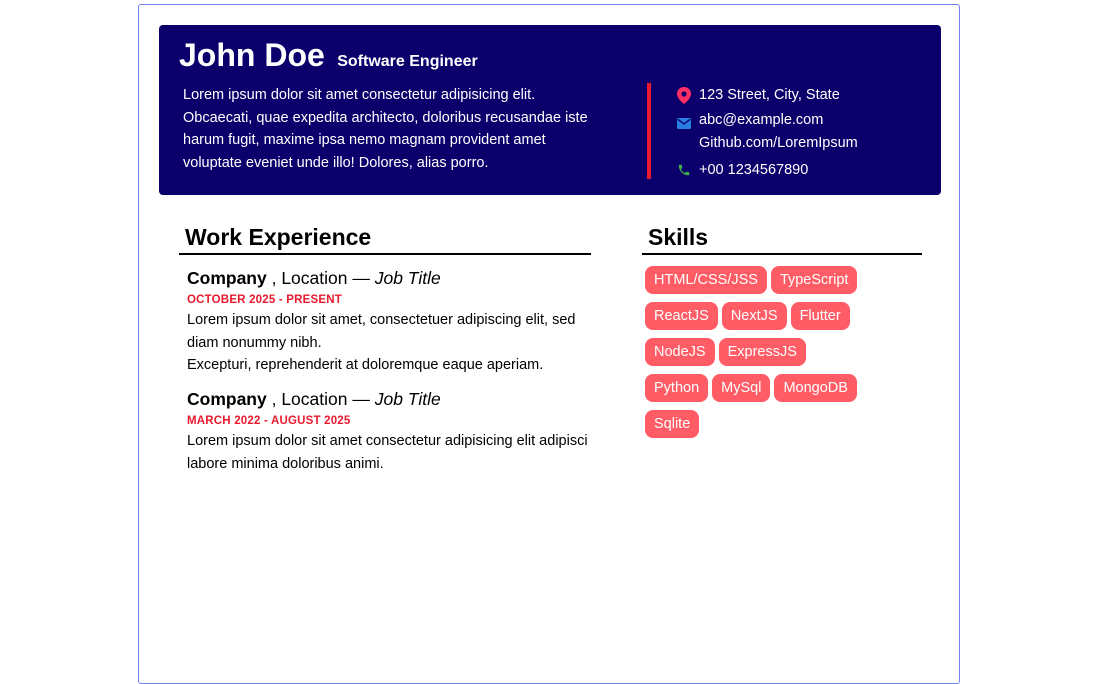 This screenshot has width=1120, height=684. Describe the element at coordinates (754, 170) in the screenshot. I see `phone-text: +00 1234567890` at that location.